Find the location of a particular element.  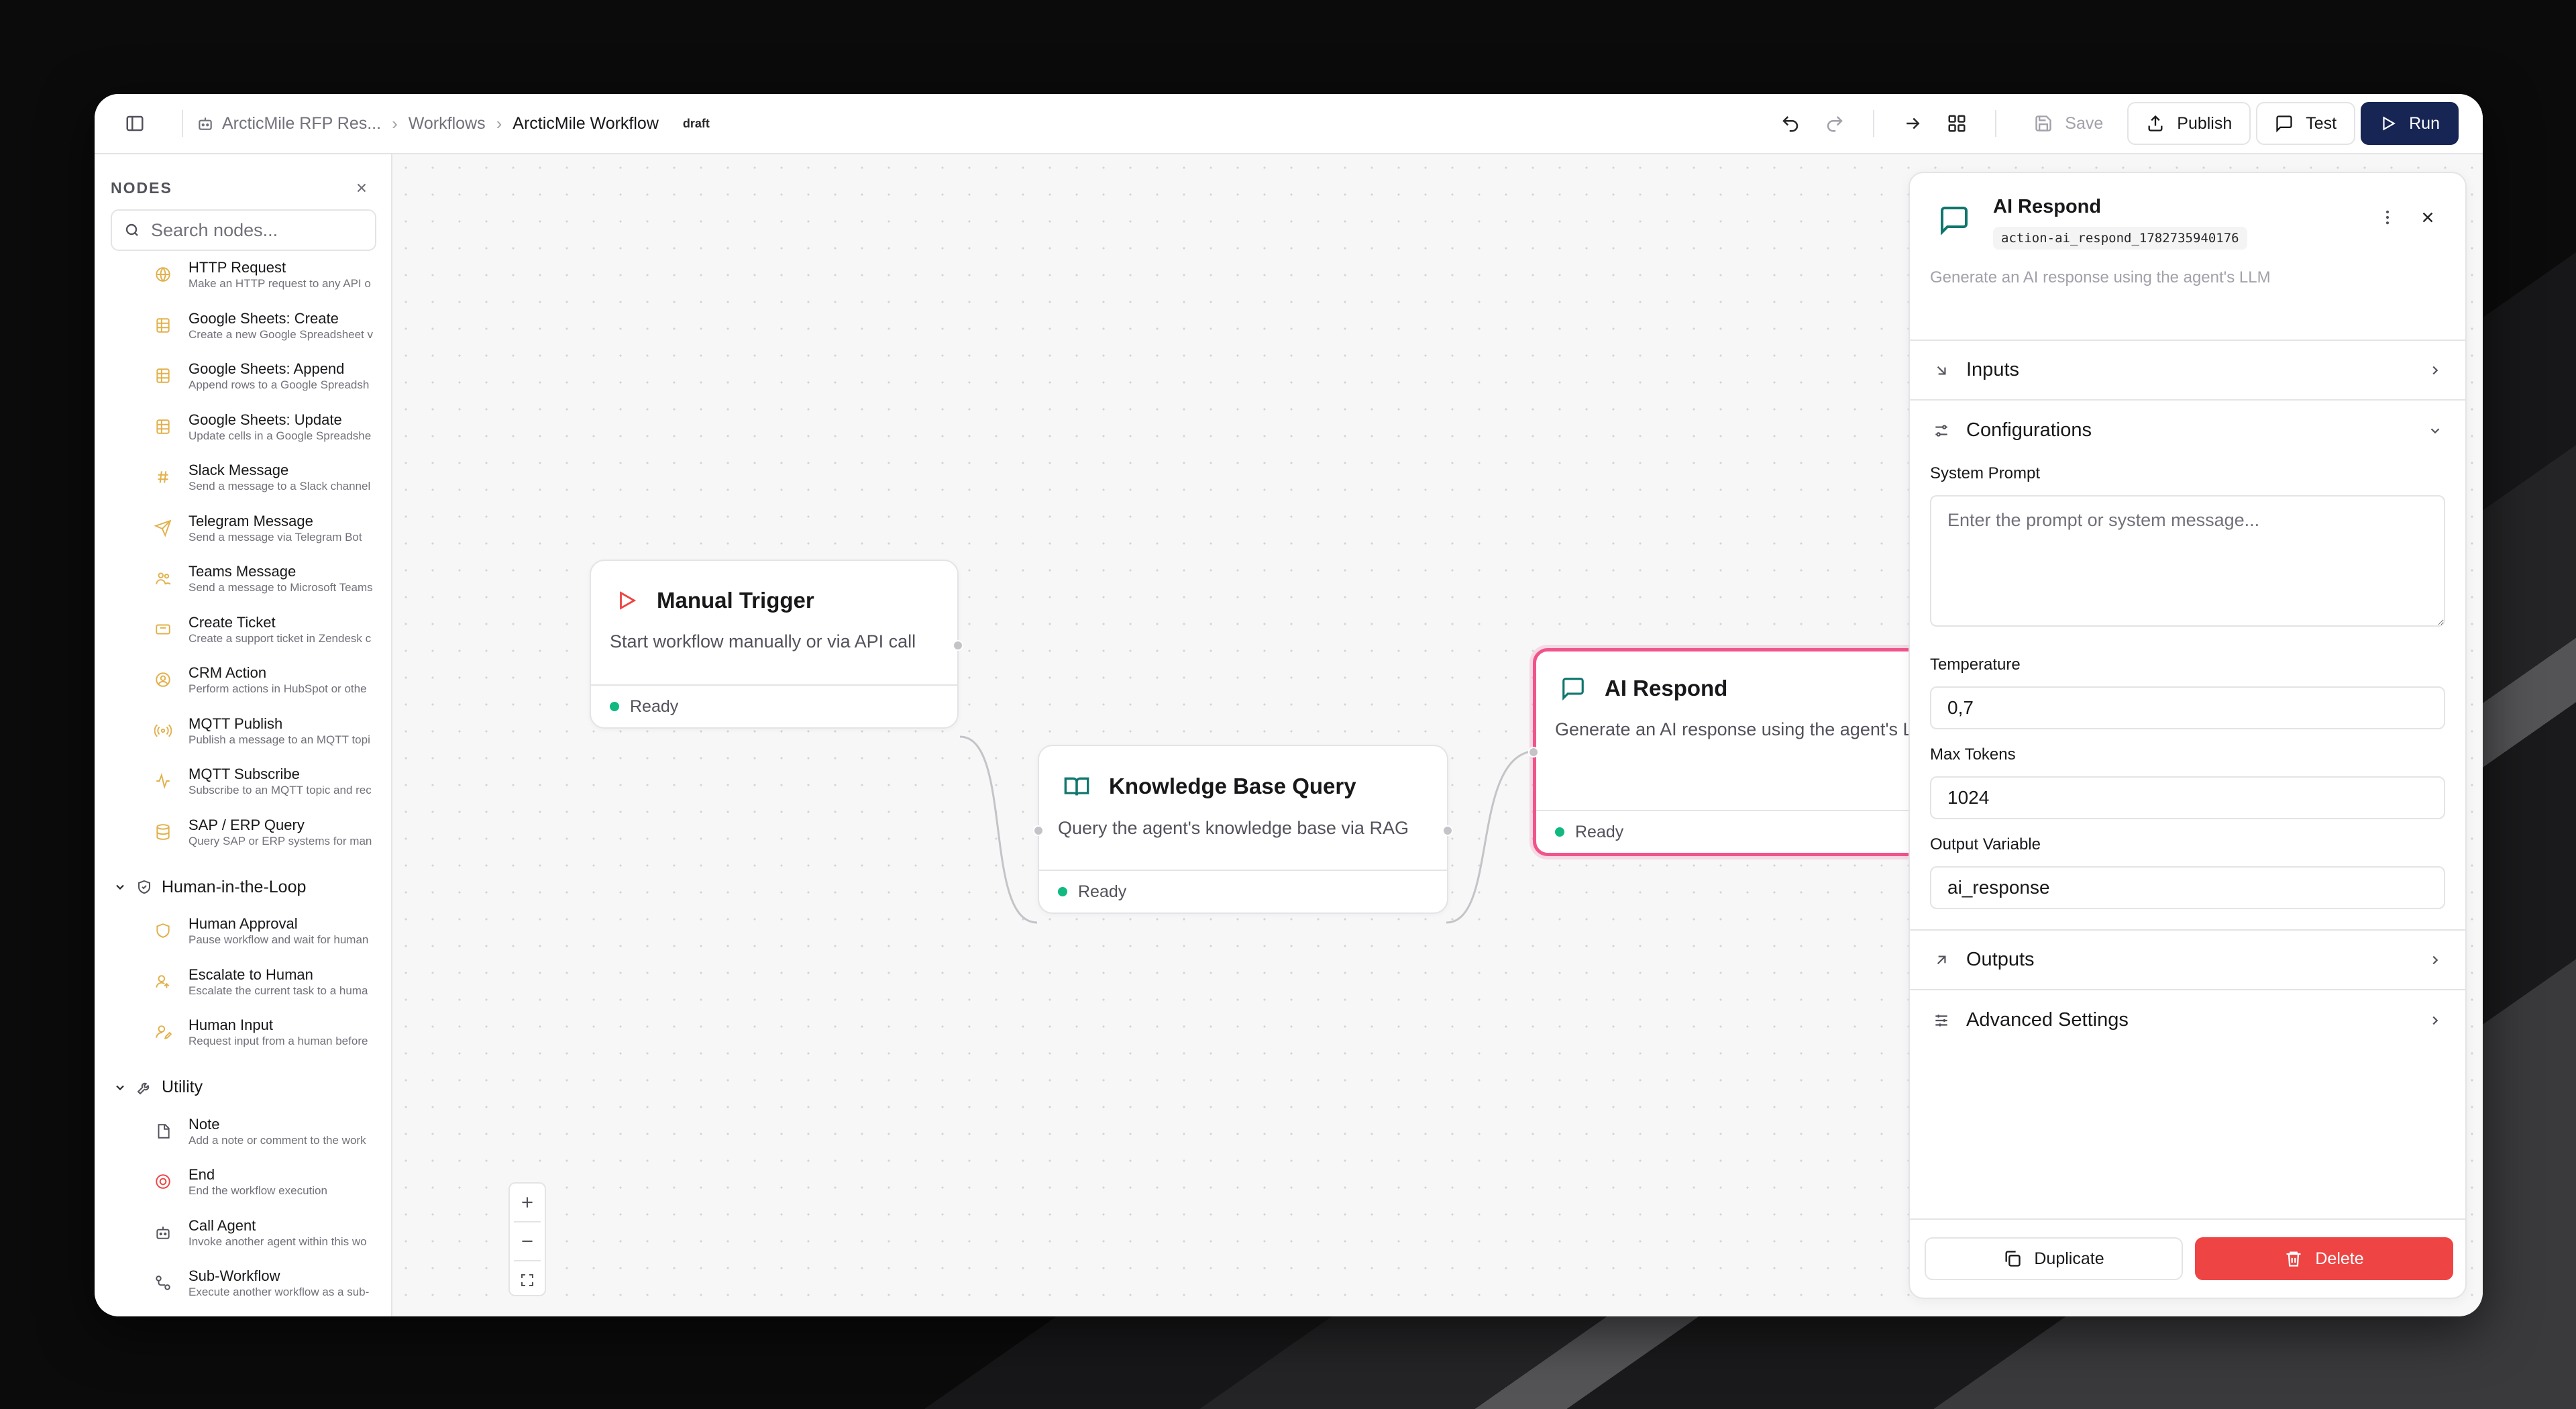

delete-button: Delete is located at coordinates (2324, 1258).